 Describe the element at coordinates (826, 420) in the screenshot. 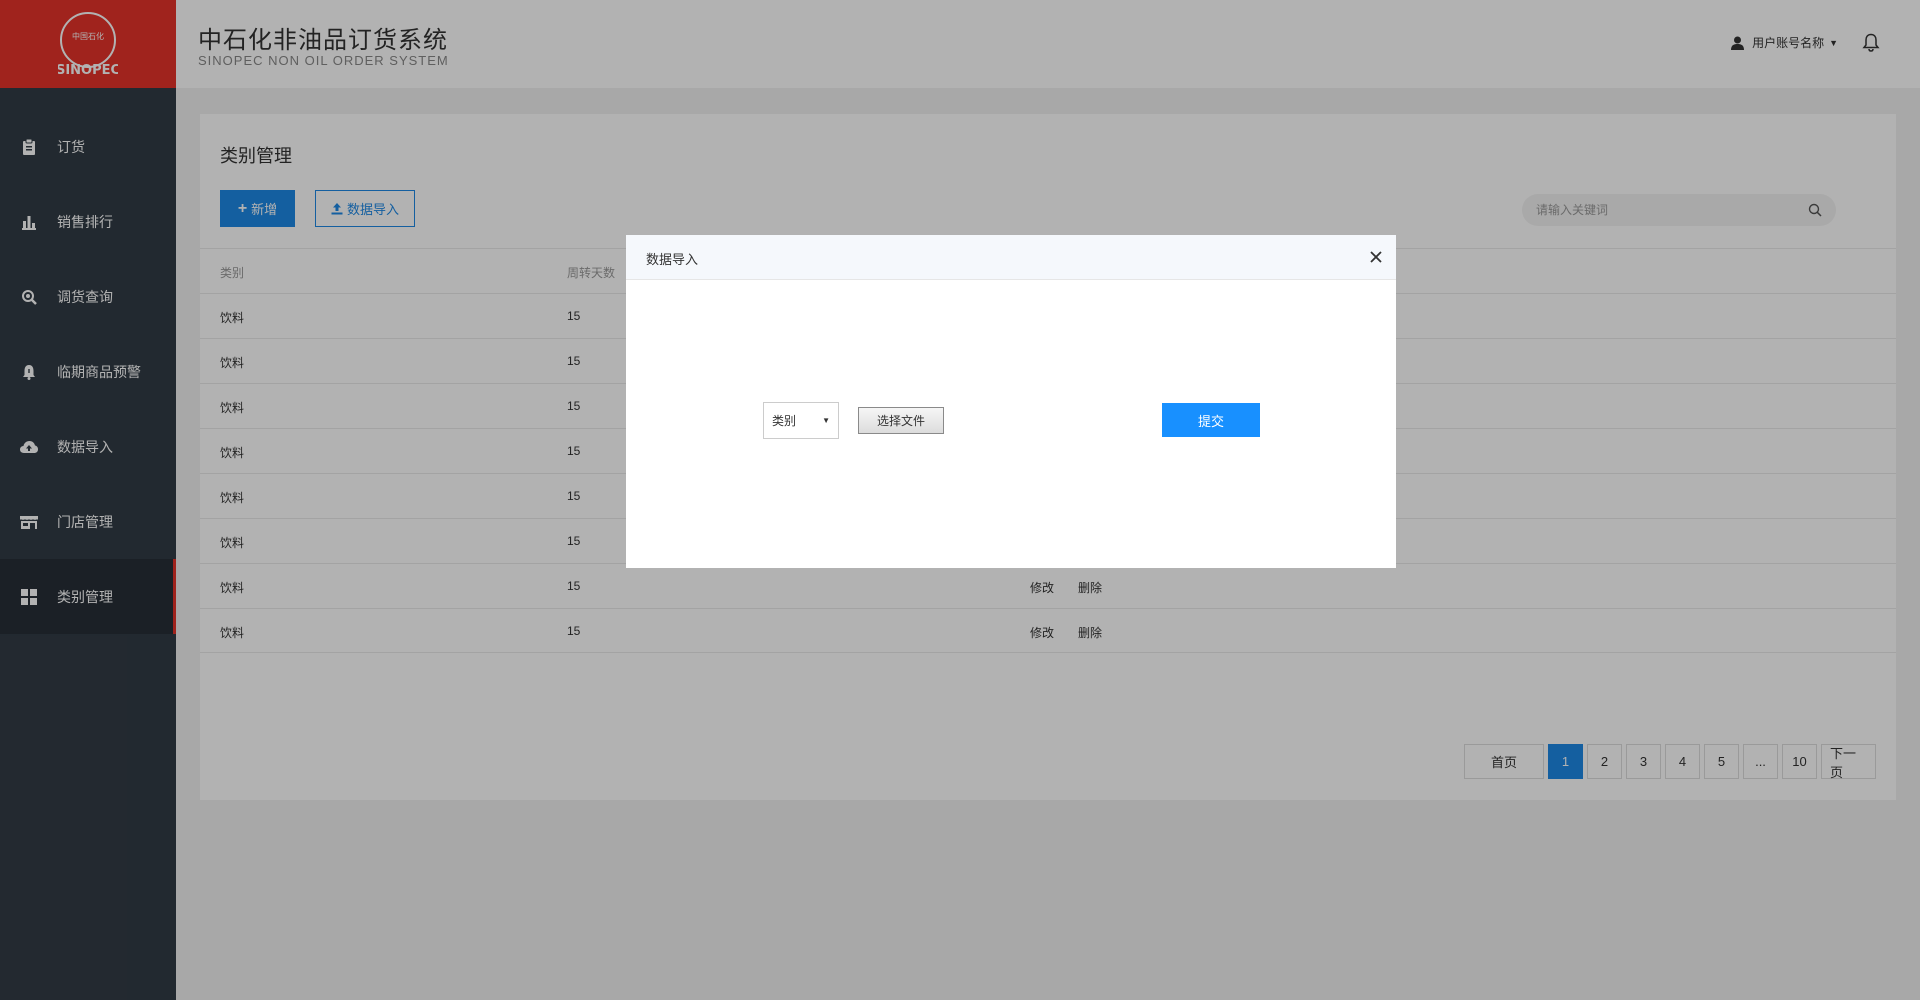

I see `chevron-down-icon: ▼` at that location.